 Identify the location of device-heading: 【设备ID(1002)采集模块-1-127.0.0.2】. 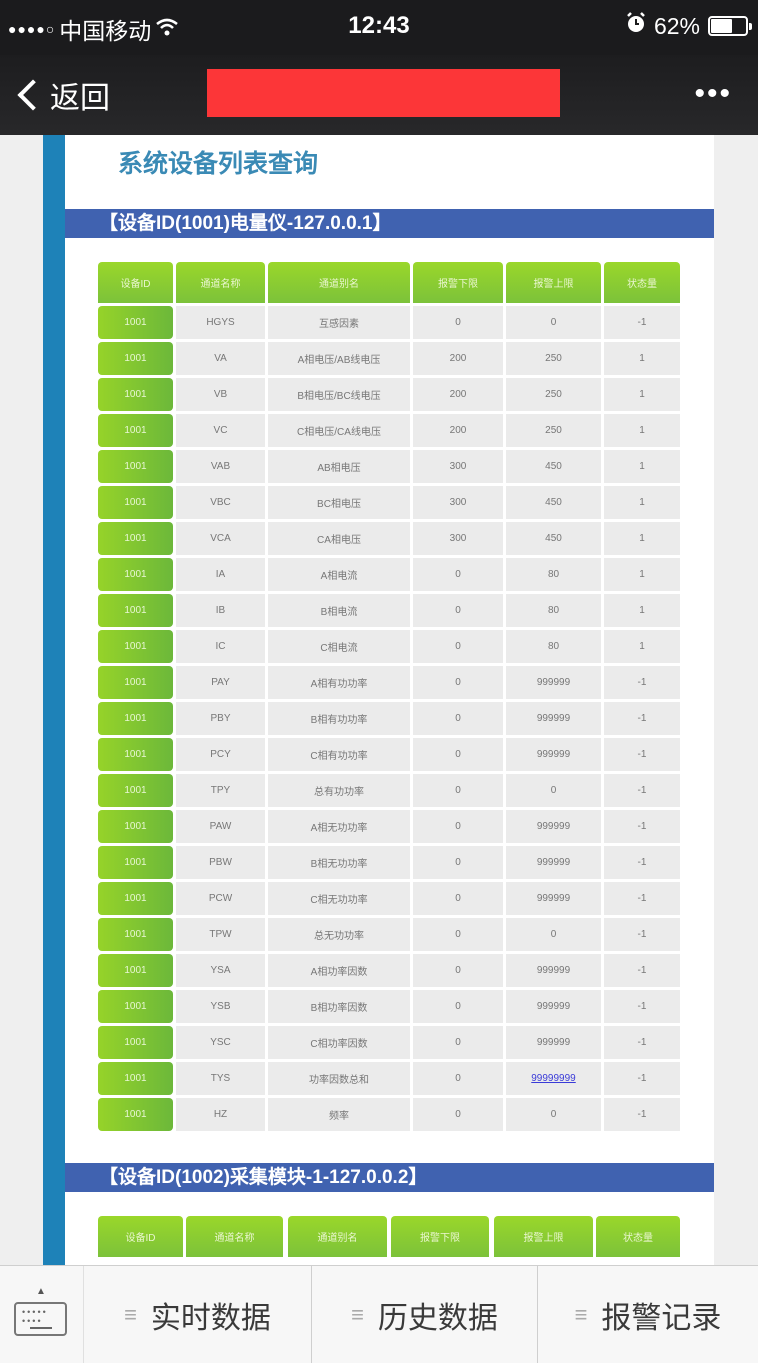
(389, 1177).